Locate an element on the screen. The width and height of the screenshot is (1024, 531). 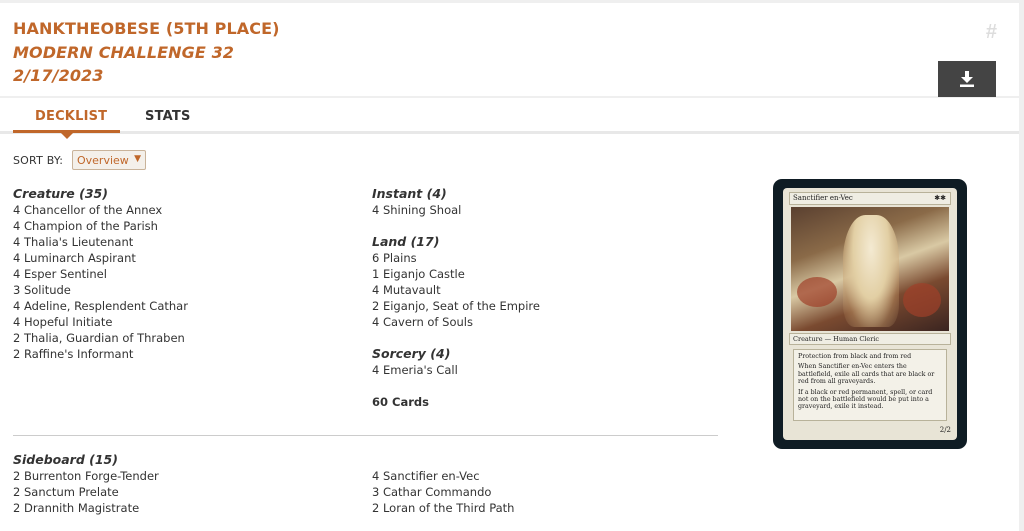
event-date: 2/17/2023 is located at coordinates (58, 75).